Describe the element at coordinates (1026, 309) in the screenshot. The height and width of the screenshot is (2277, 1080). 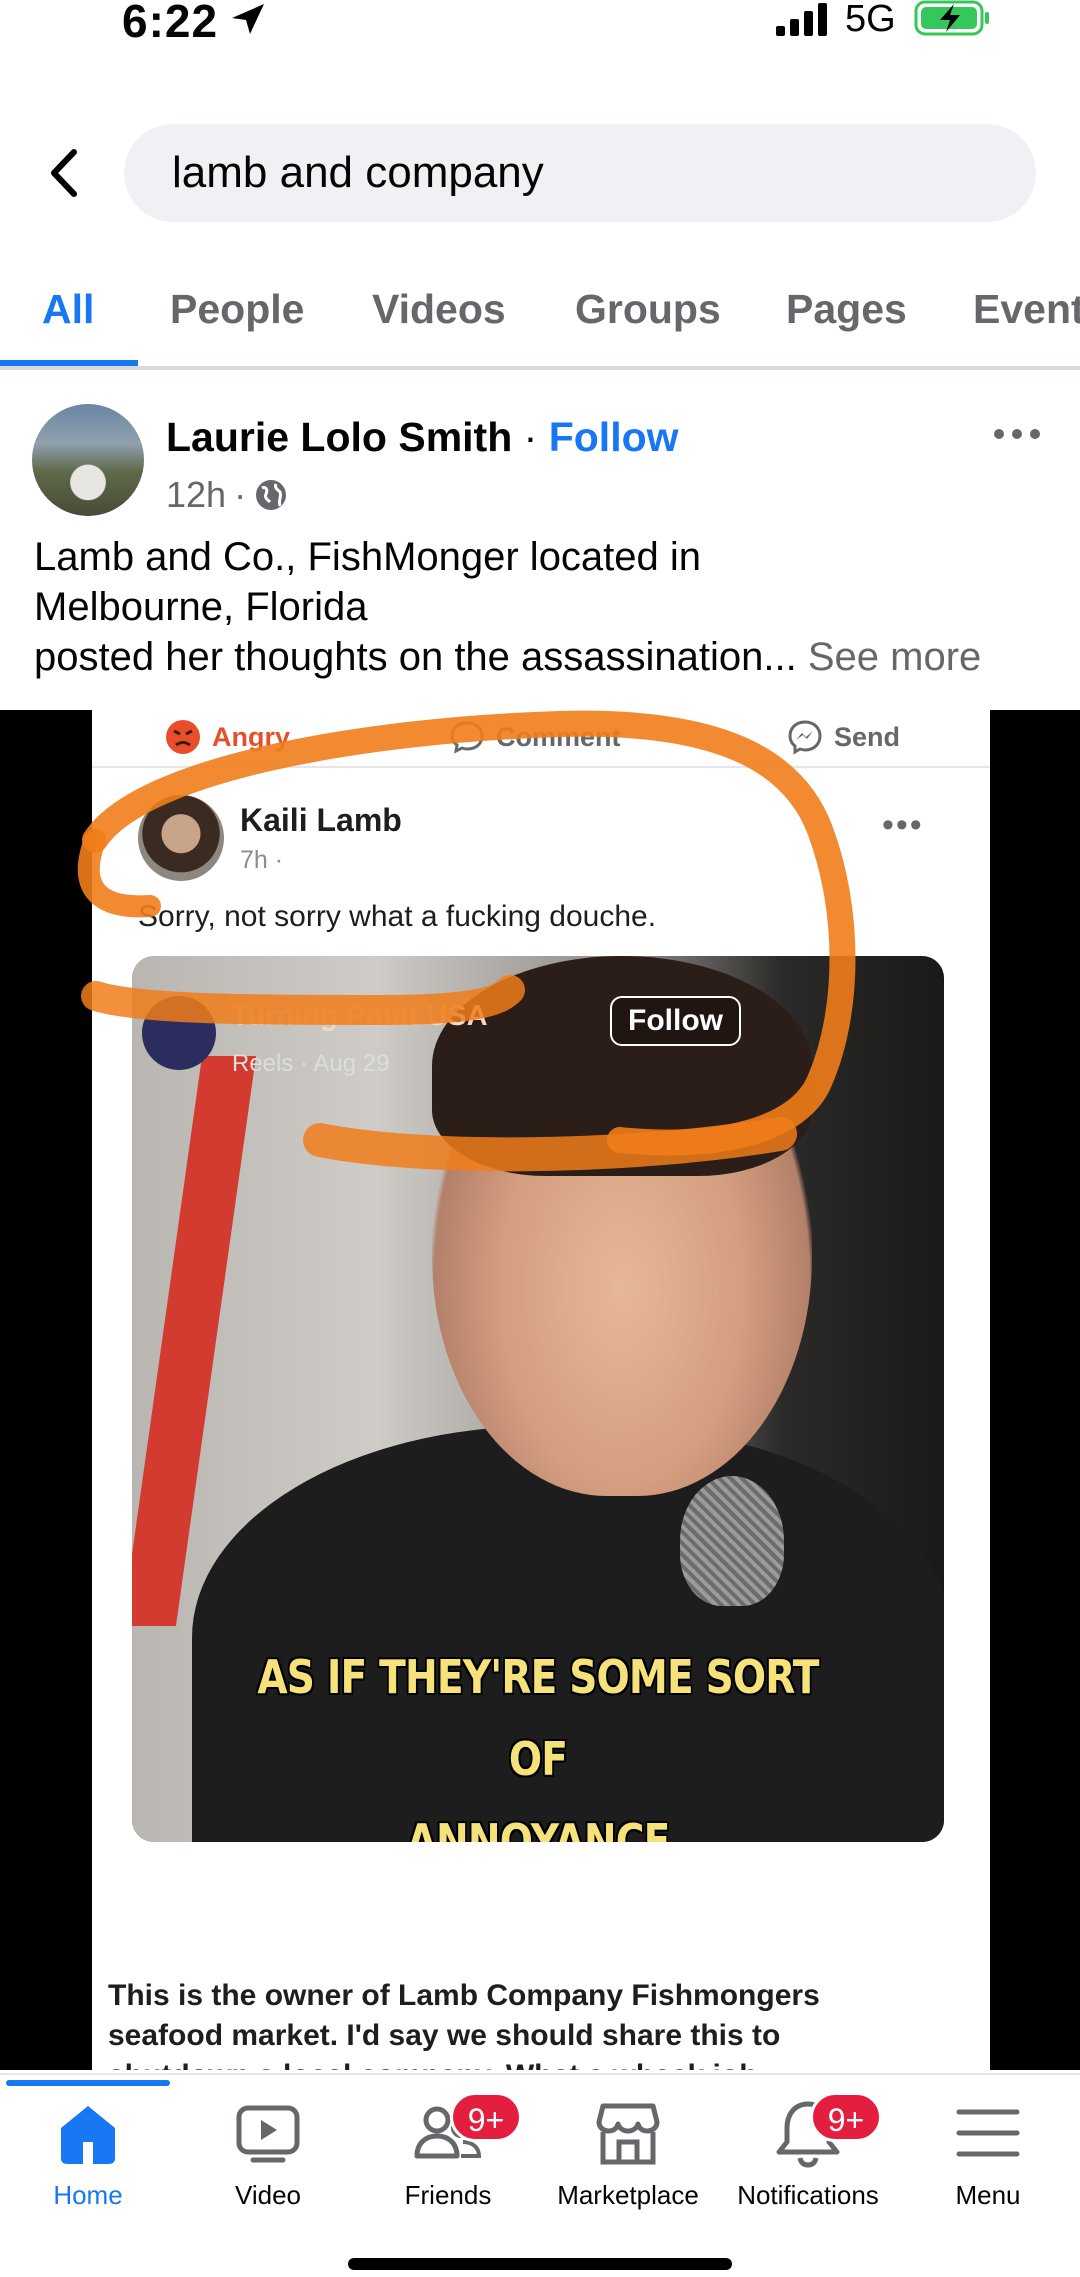
I see `tab-events: Event` at that location.